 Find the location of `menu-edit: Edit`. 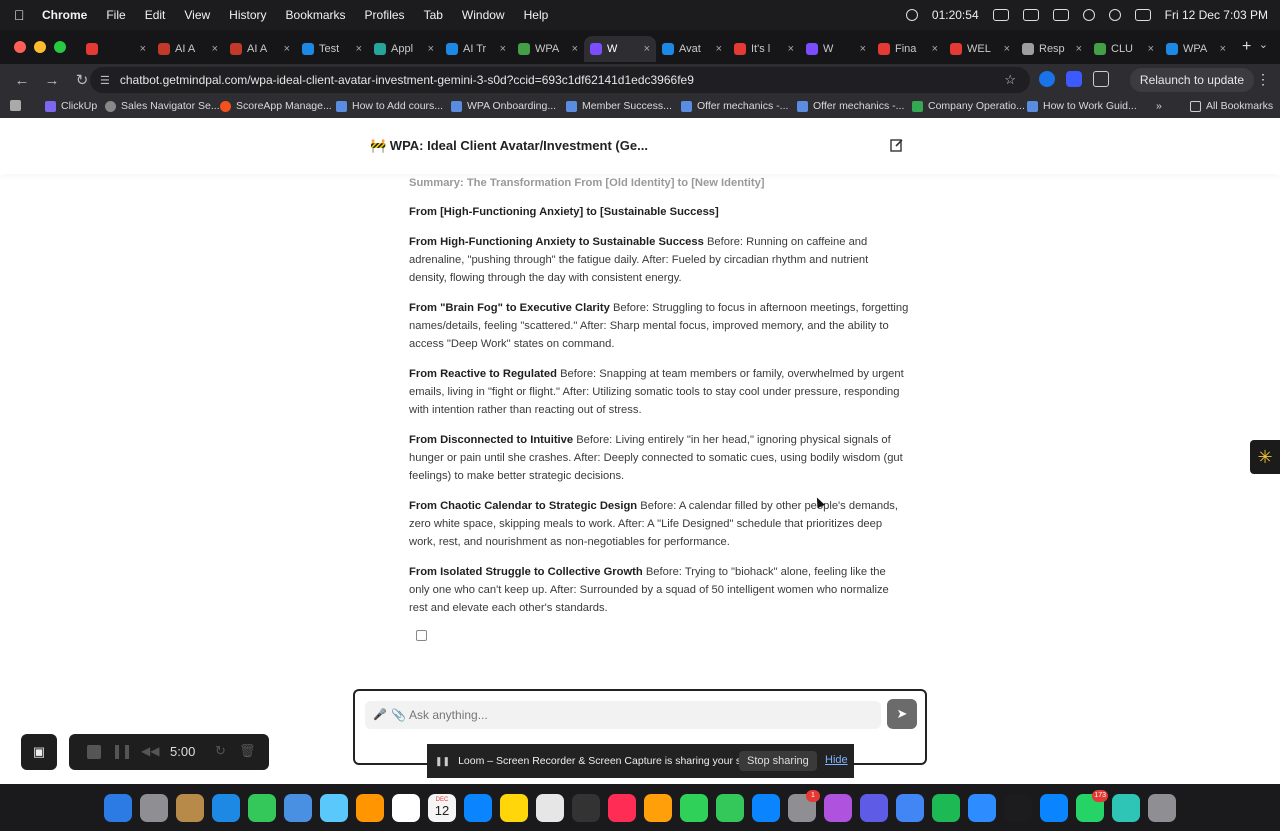

menu-edit: Edit is located at coordinates (155, 15).